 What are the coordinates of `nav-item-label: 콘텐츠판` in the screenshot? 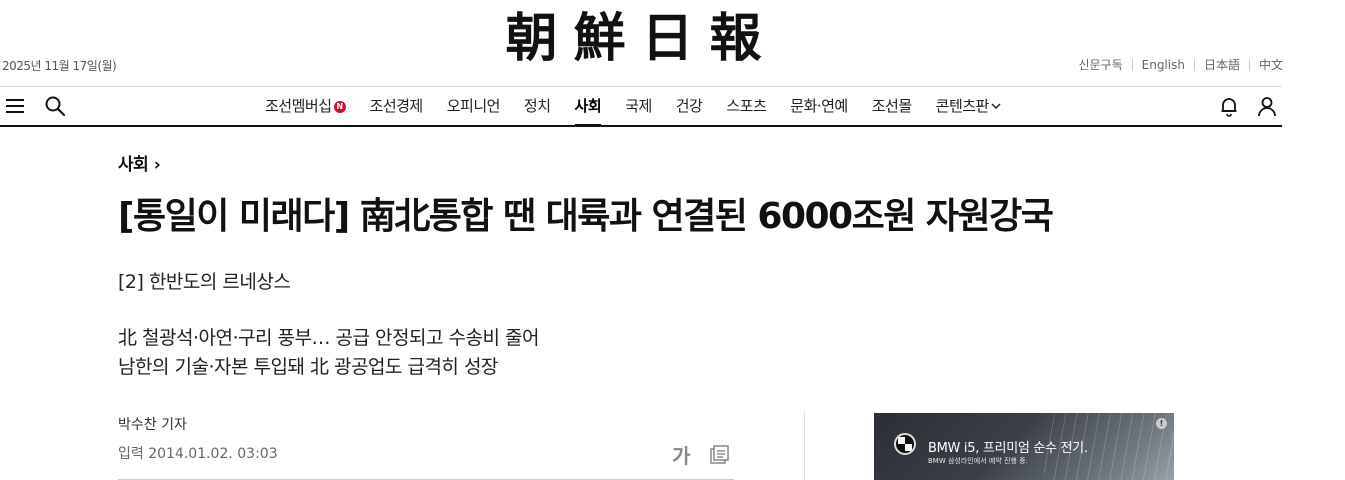 It's located at (962, 106).